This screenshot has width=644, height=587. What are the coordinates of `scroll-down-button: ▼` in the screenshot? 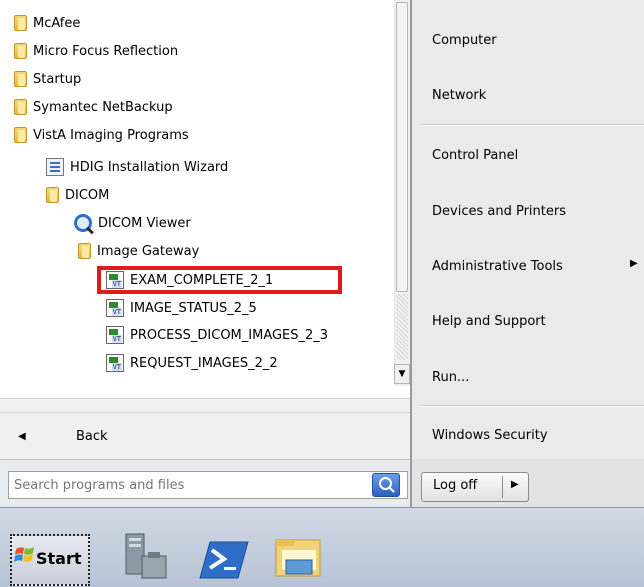 It's located at (402, 374).